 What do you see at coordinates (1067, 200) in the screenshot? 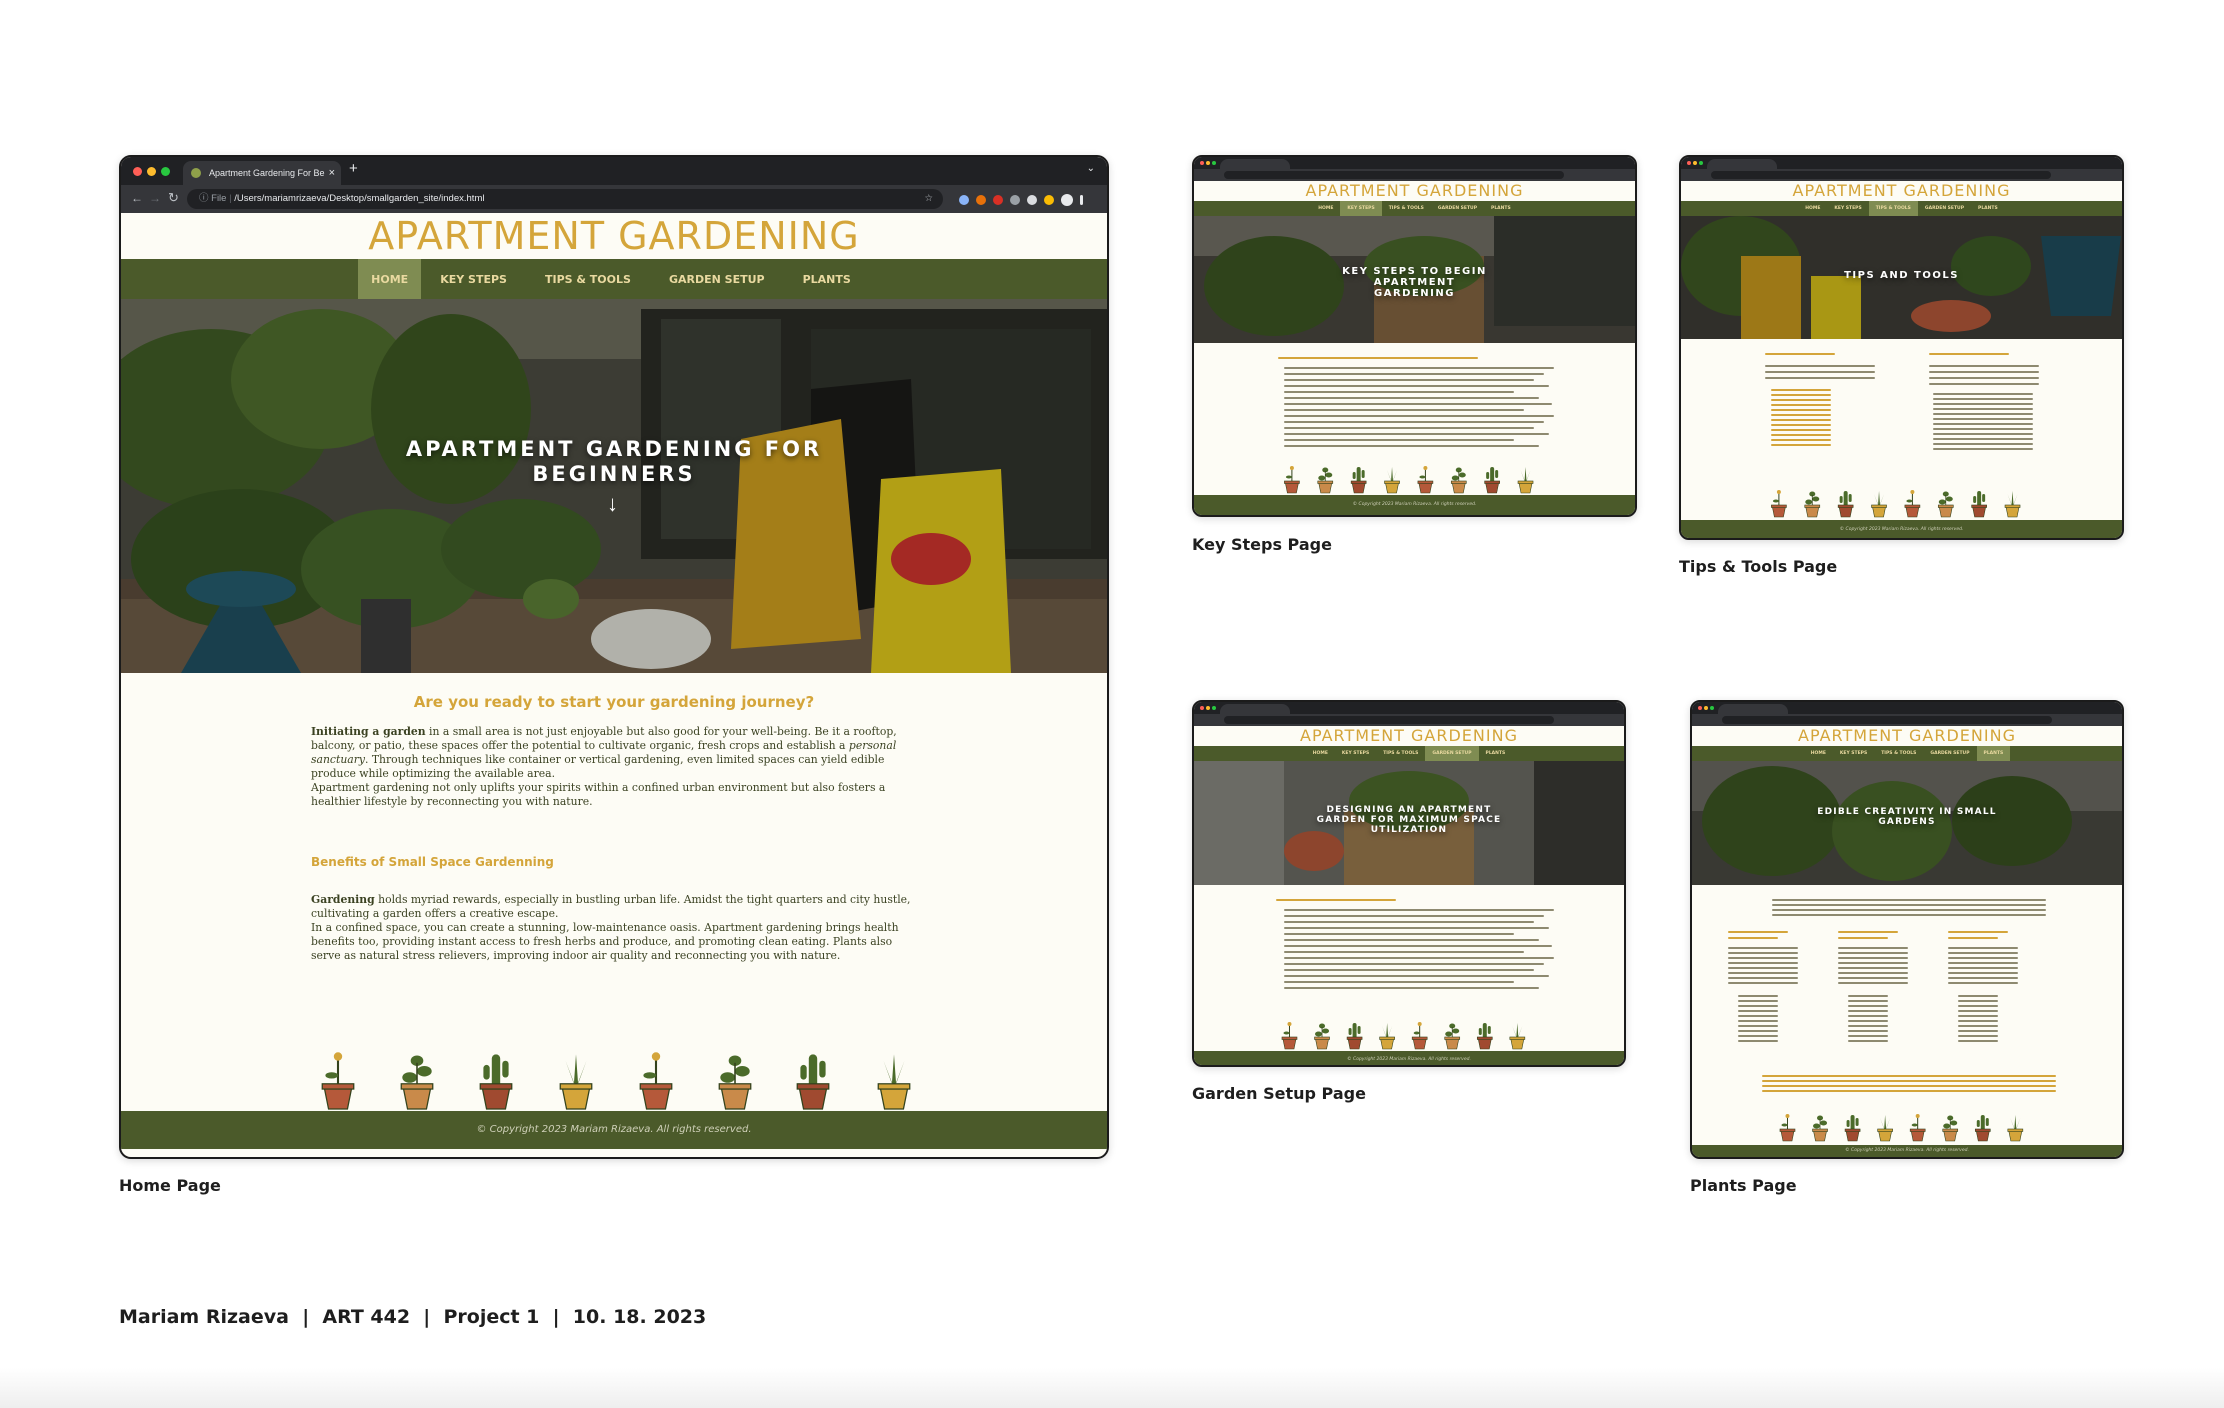
I see `profile-avatar` at bounding box center [1067, 200].